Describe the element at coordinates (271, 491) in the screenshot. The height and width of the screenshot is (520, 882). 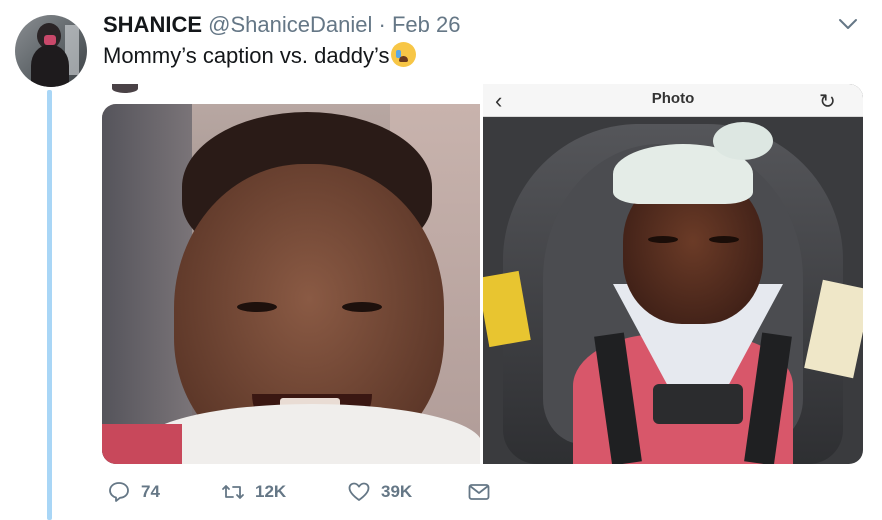
I see `retweet-count: 12K` at that location.